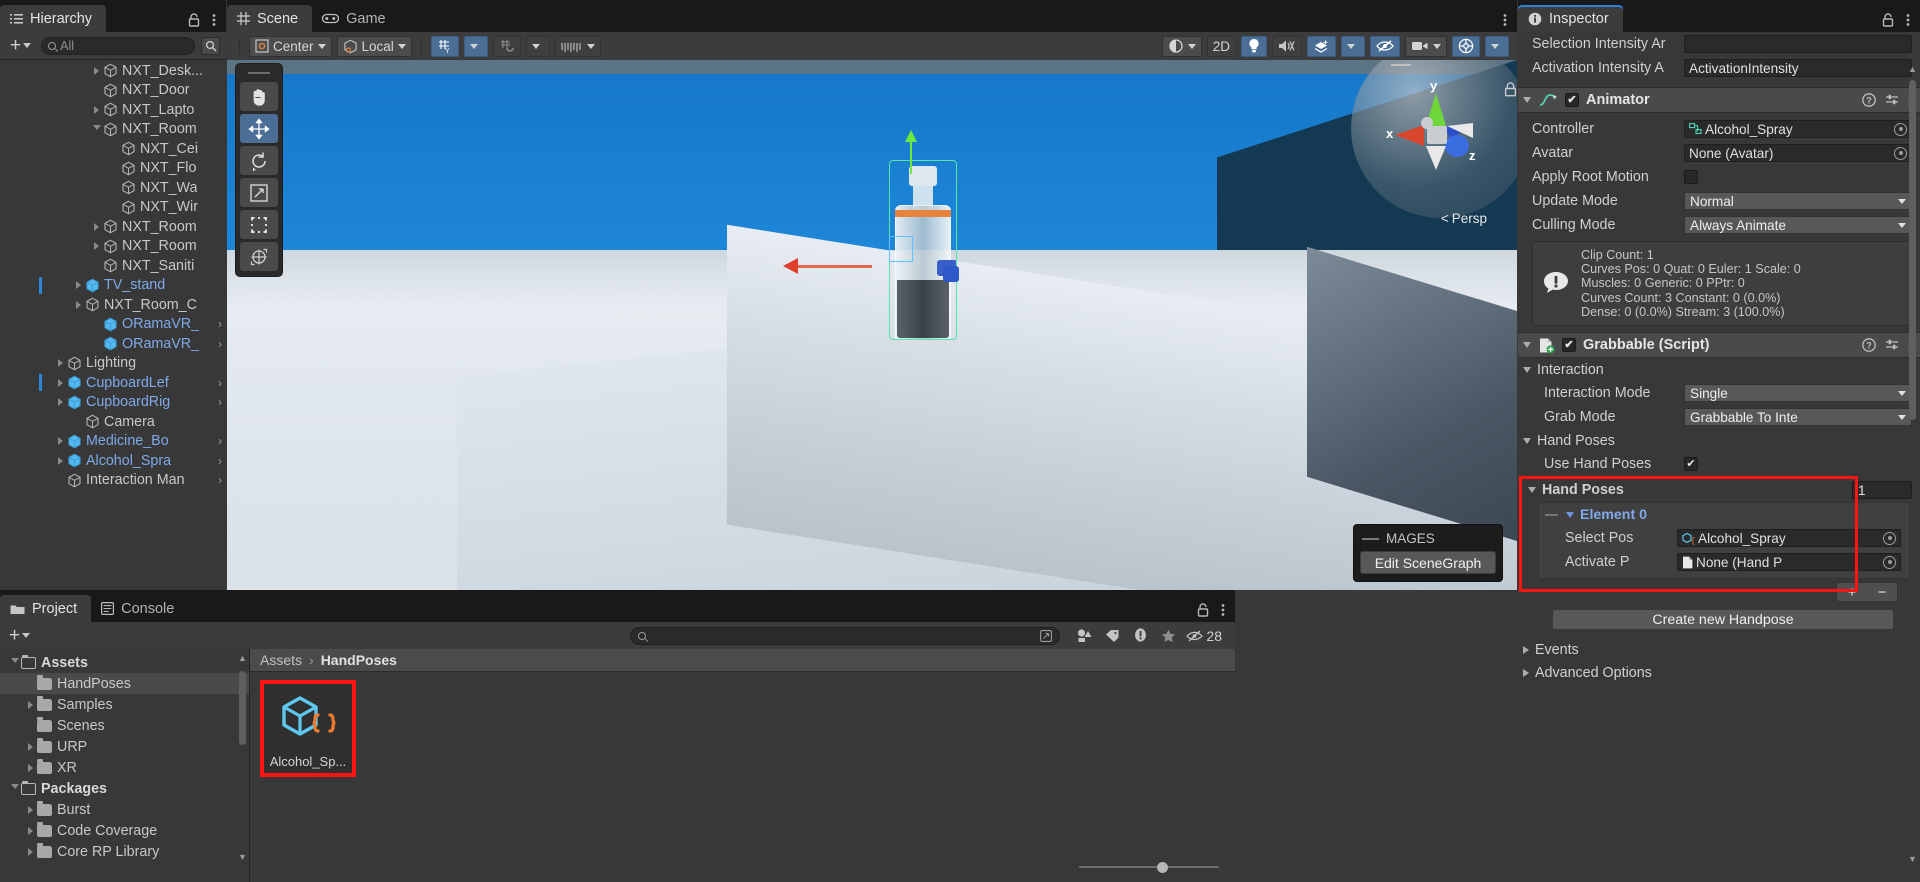 The image size is (1920, 882). What do you see at coordinates (113, 422) in the screenshot?
I see `hierarchy-item: Camera` at bounding box center [113, 422].